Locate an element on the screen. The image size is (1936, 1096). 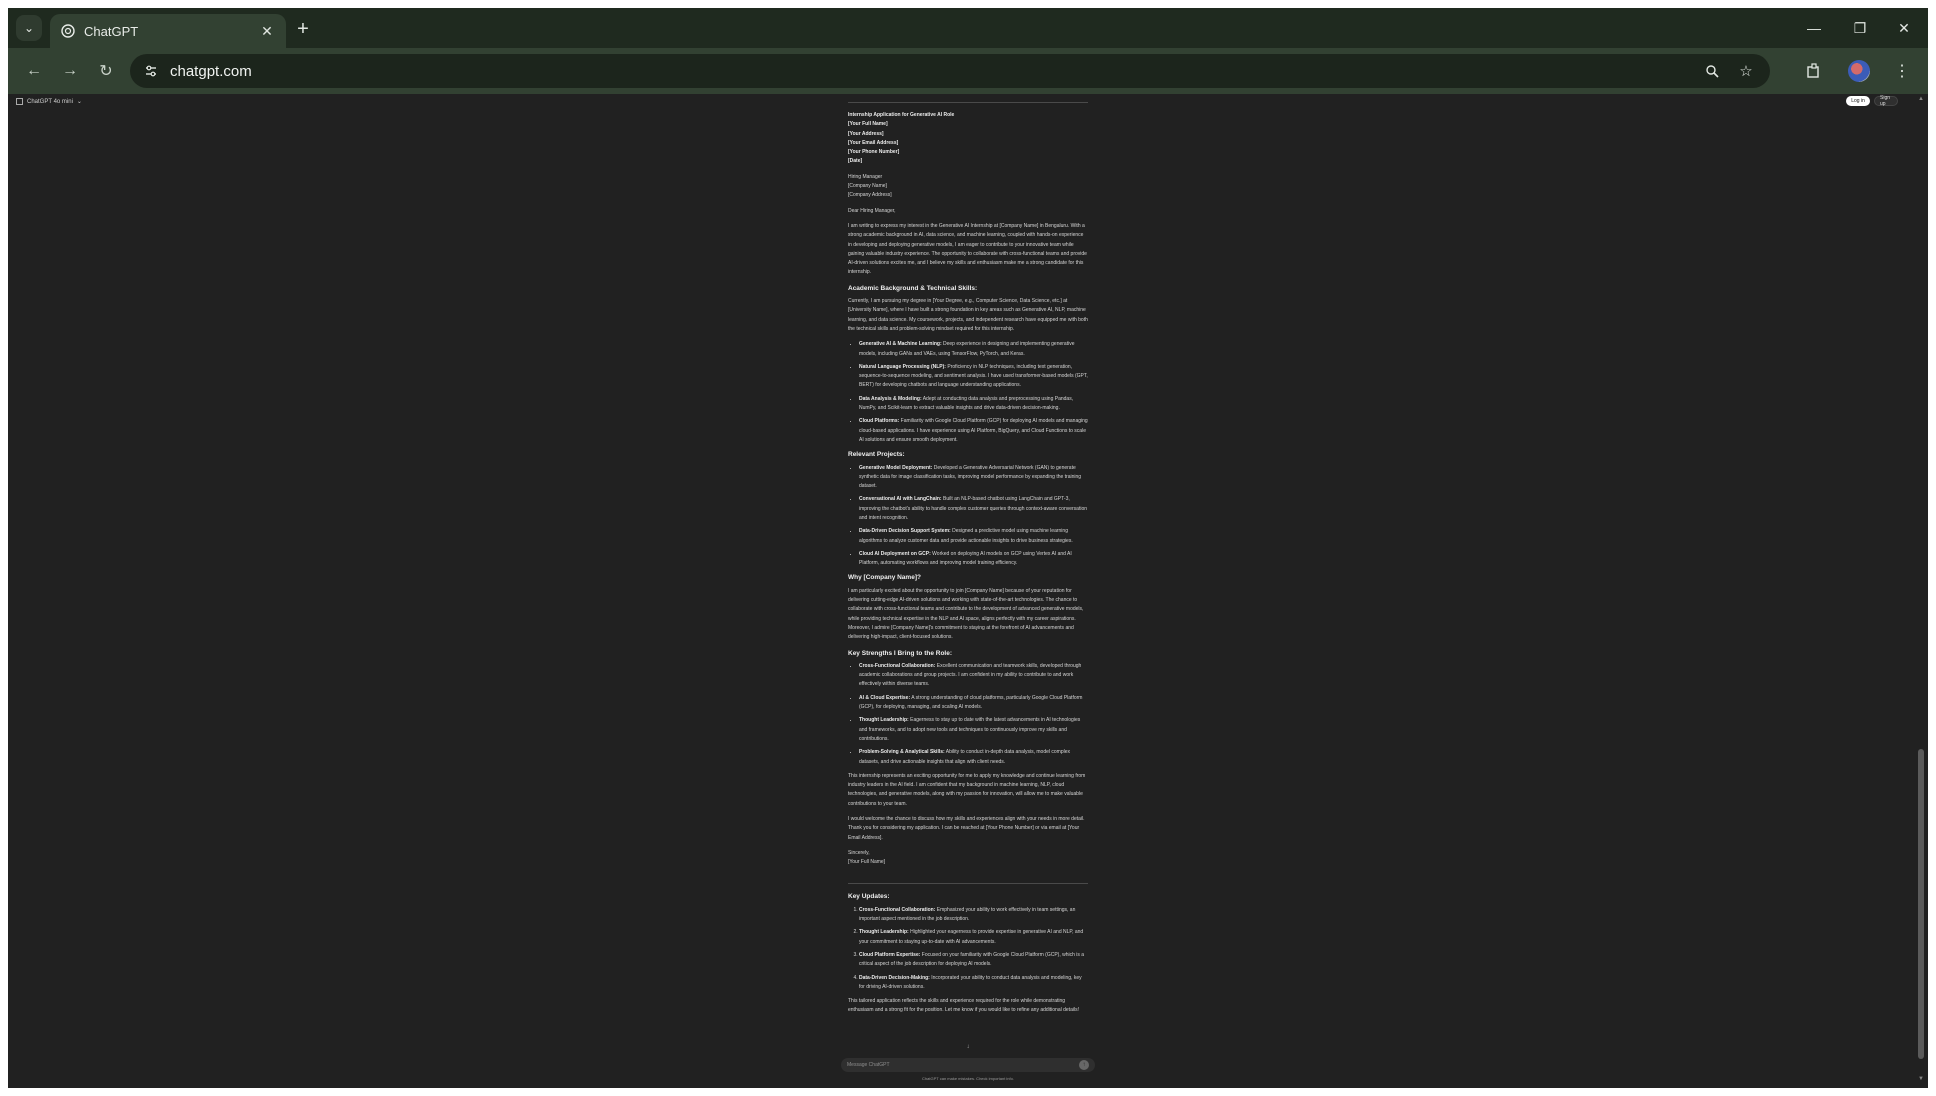
signup-button: Sign up is located at coordinates (1886, 101).